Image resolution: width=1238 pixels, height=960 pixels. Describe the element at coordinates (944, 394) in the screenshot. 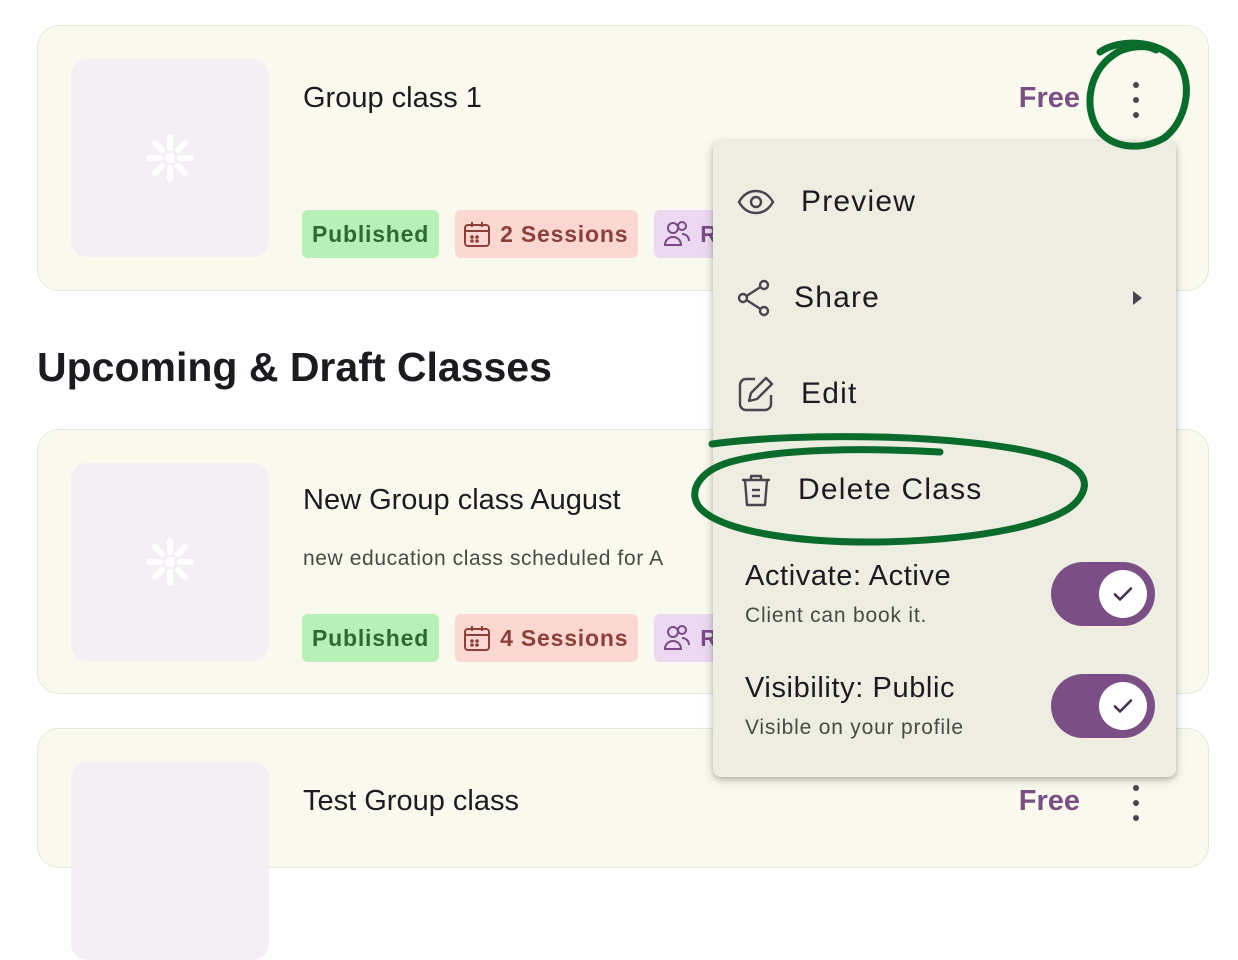

I see `menu-item-edit: Edit` at that location.